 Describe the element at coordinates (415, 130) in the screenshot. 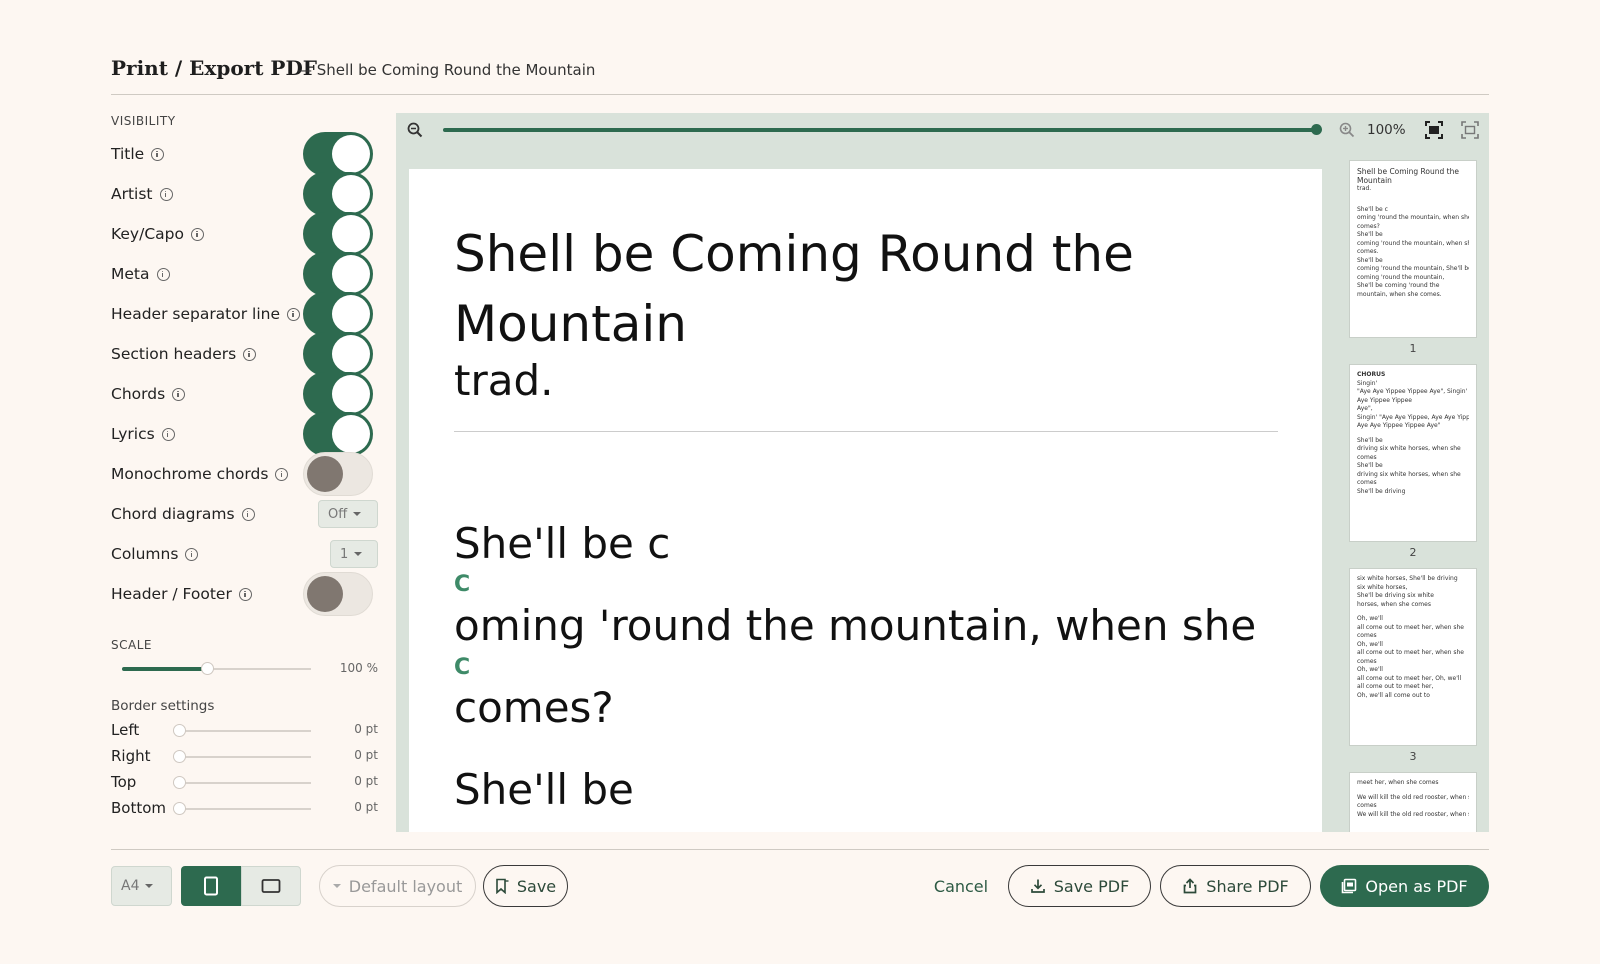

I see `zoom-out-icon` at that location.